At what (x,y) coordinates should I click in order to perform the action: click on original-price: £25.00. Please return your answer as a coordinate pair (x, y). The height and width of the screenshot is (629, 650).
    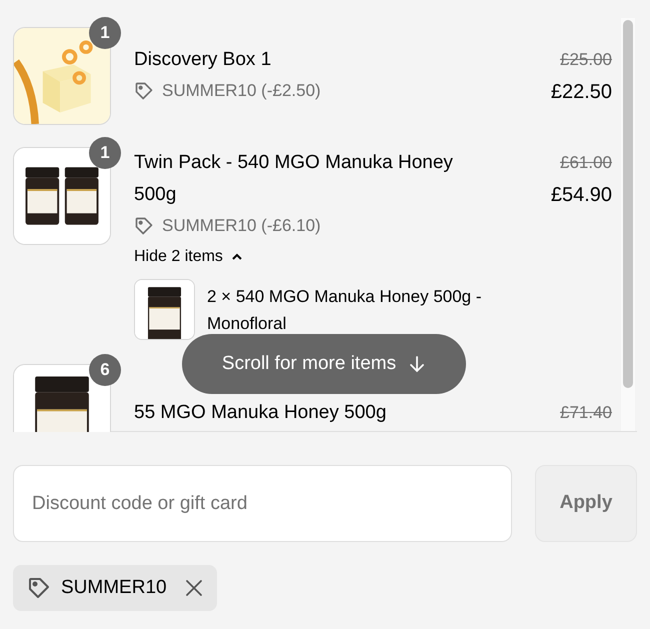
    Looking at the image, I should click on (586, 60).